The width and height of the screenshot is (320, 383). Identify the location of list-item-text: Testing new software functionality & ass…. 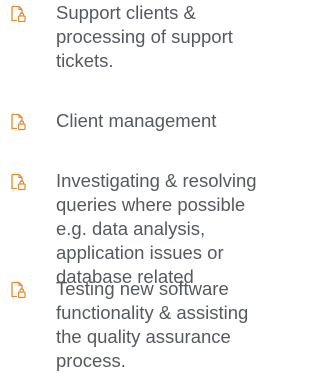
(152, 324).